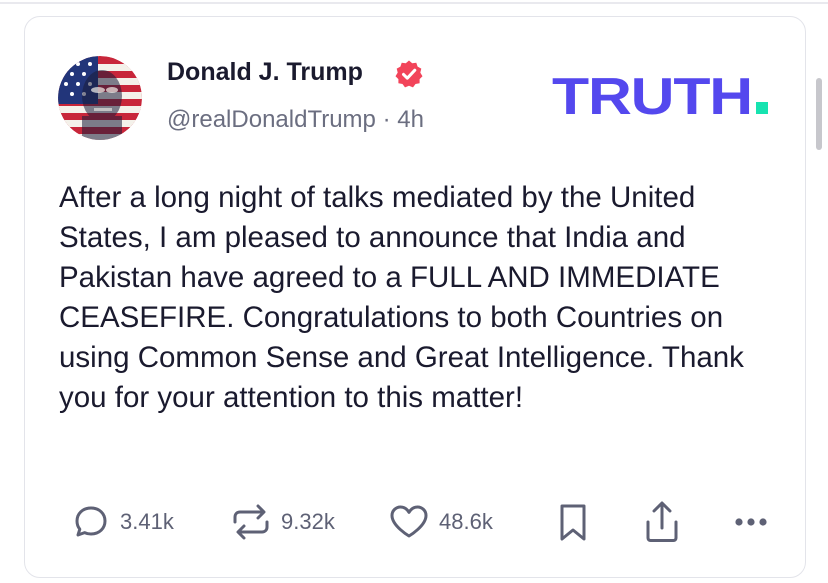  I want to click on share-button, so click(662, 522).